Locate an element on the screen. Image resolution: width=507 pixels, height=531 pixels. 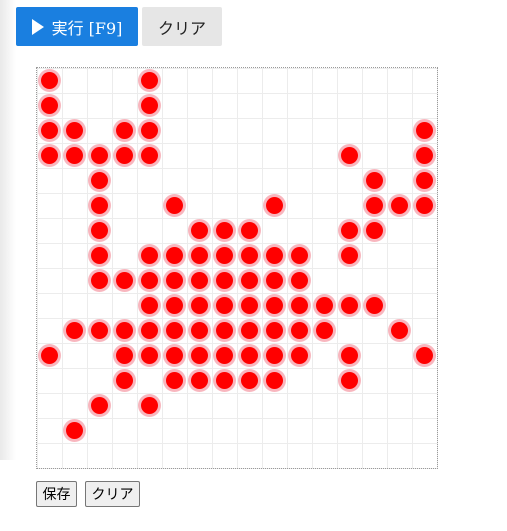
clear-button: クリア is located at coordinates (182, 26).